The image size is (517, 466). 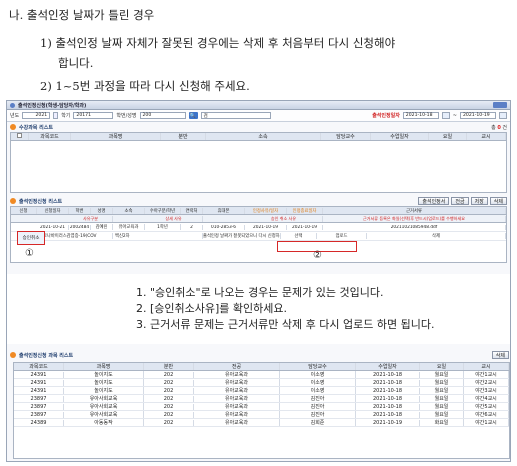 What do you see at coordinates (258, 162) in the screenshot?
I see `course-grid: 과목코드 과목명 분반 소속 담당교수 수업일자 요일 교시` at bounding box center [258, 162].